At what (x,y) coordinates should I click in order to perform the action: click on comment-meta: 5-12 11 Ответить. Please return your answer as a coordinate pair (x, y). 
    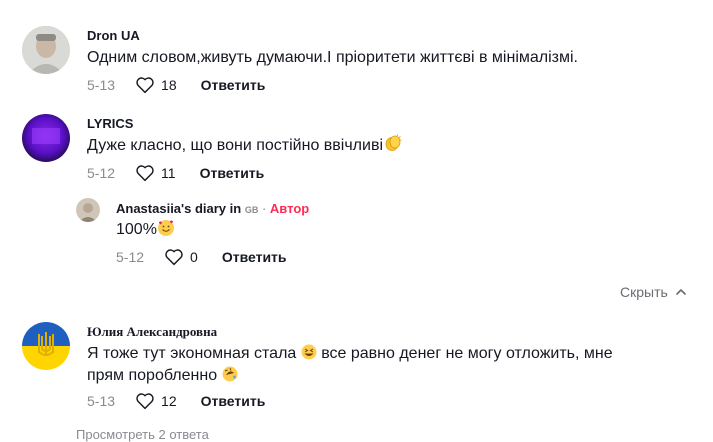
    Looking at the image, I should click on (175, 173).